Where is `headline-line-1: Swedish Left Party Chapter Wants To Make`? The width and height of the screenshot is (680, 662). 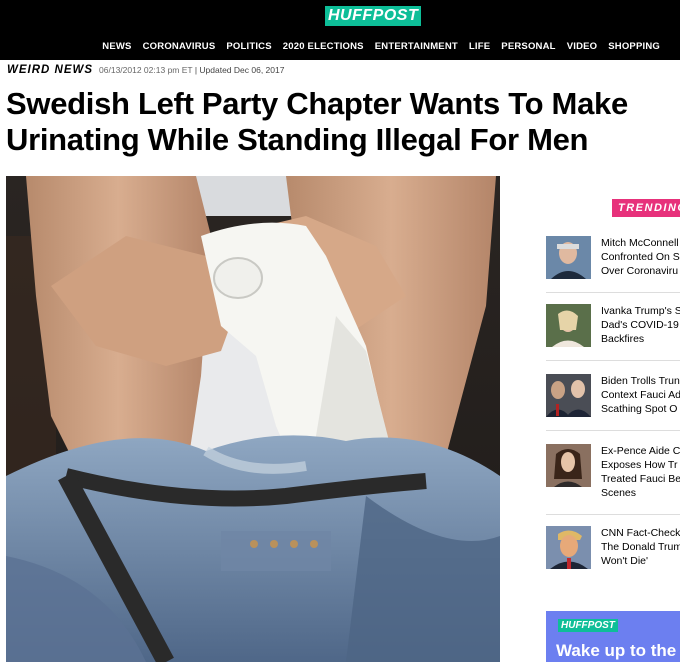 headline-line-1: Swedish Left Party Chapter Wants To Make is located at coordinates (317, 103).